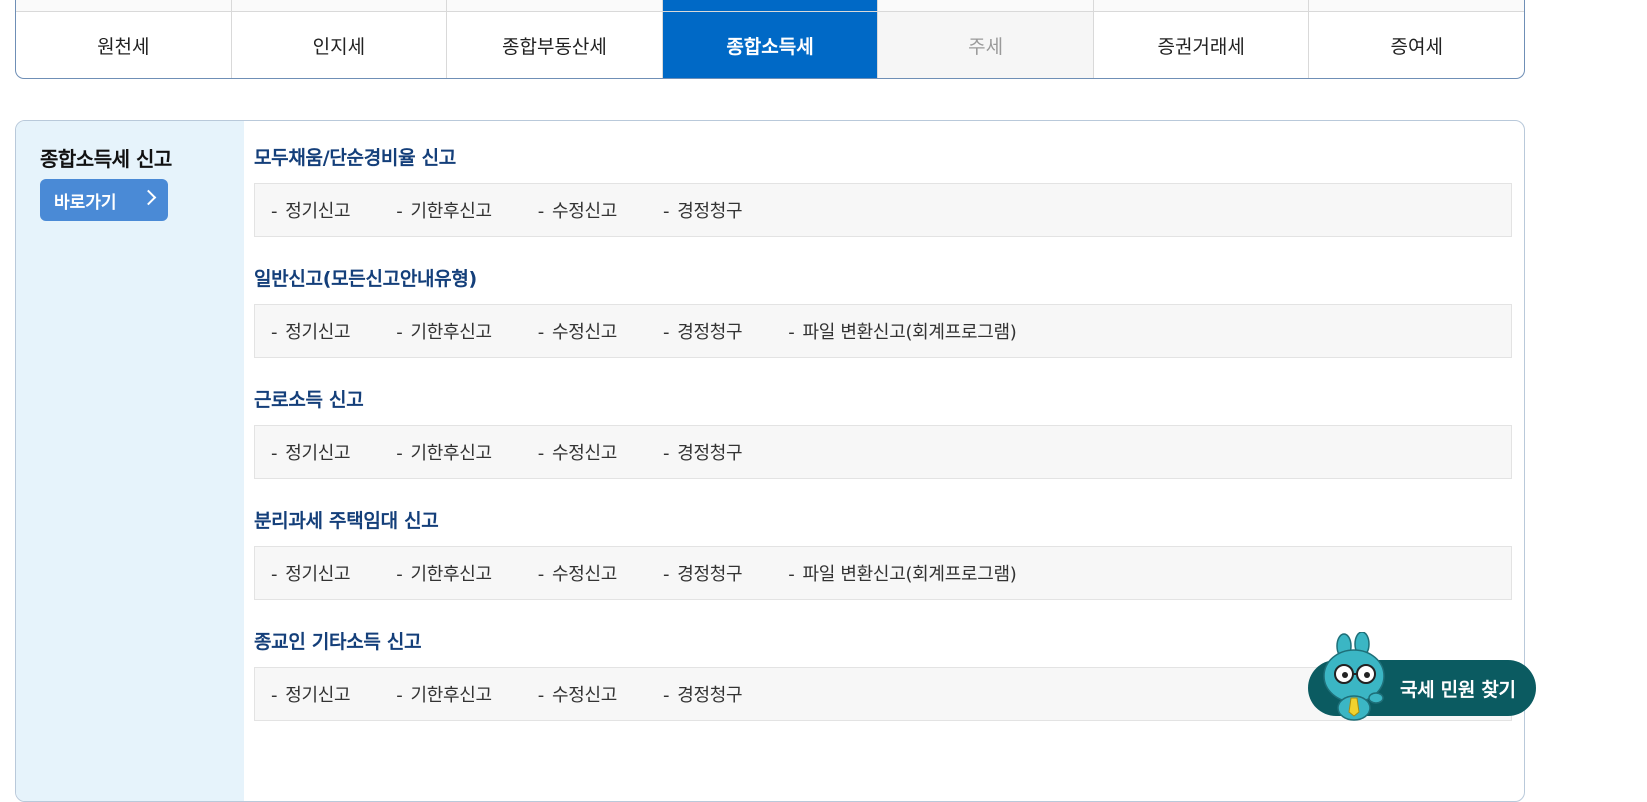 The image size is (1647, 802). What do you see at coordinates (986, 45) in the screenshot?
I see `tab-liquor-tax: 주세` at bounding box center [986, 45].